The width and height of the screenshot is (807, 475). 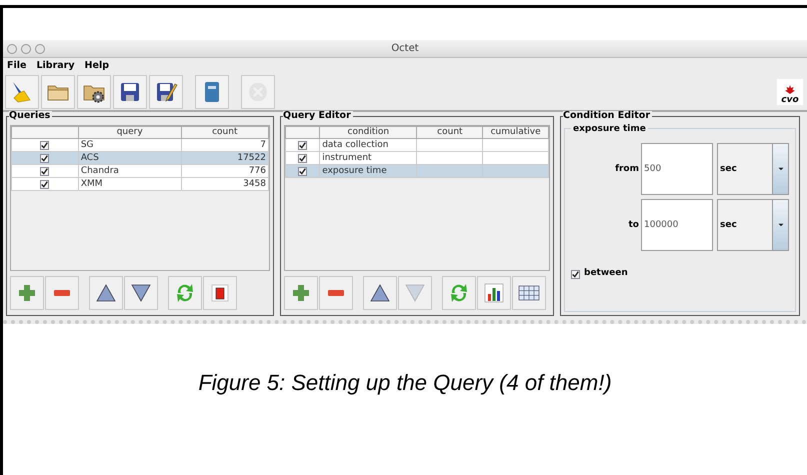 What do you see at coordinates (368, 171) in the screenshot?
I see `table-cell: exposure time` at bounding box center [368, 171].